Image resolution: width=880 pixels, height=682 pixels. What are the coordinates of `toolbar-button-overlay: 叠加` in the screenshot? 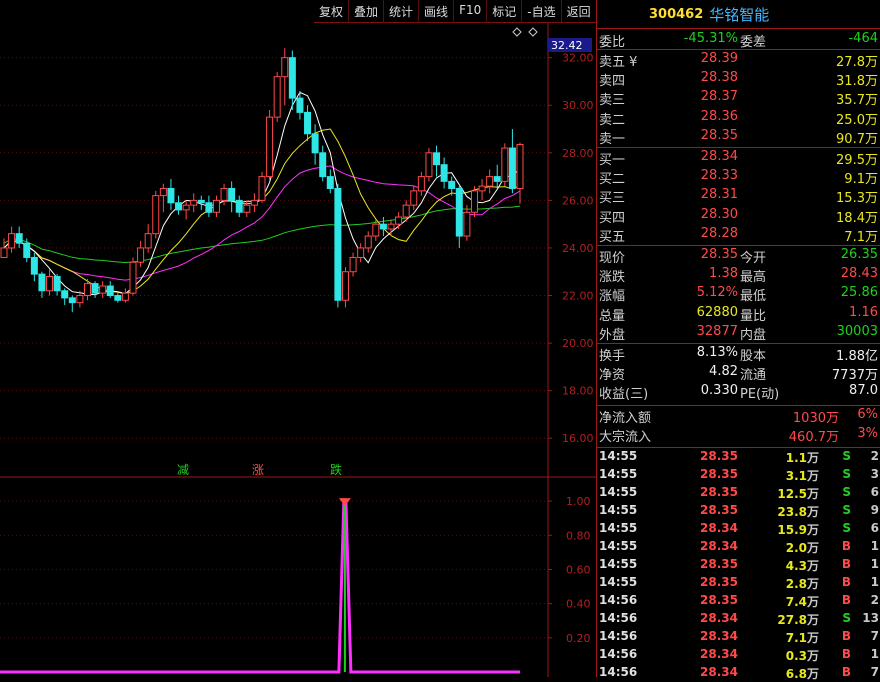 It's located at (365, 11).